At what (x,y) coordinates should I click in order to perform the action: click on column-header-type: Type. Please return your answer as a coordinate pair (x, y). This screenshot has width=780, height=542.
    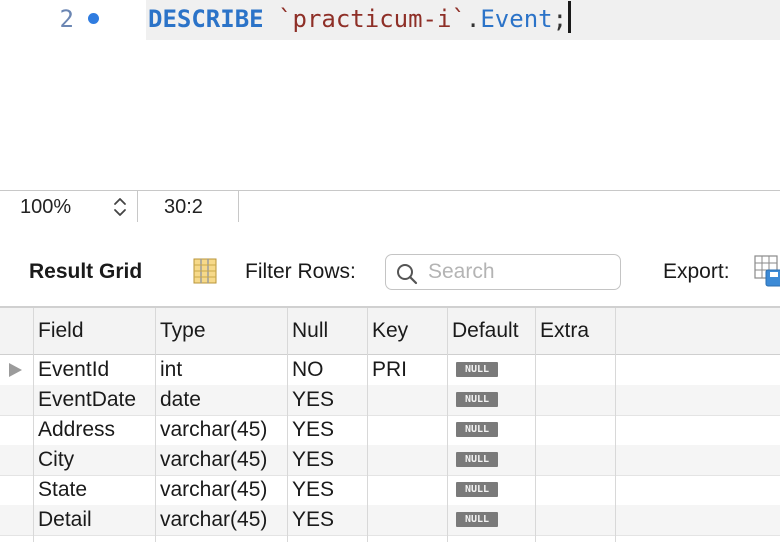
    Looking at the image, I should click on (221, 331).